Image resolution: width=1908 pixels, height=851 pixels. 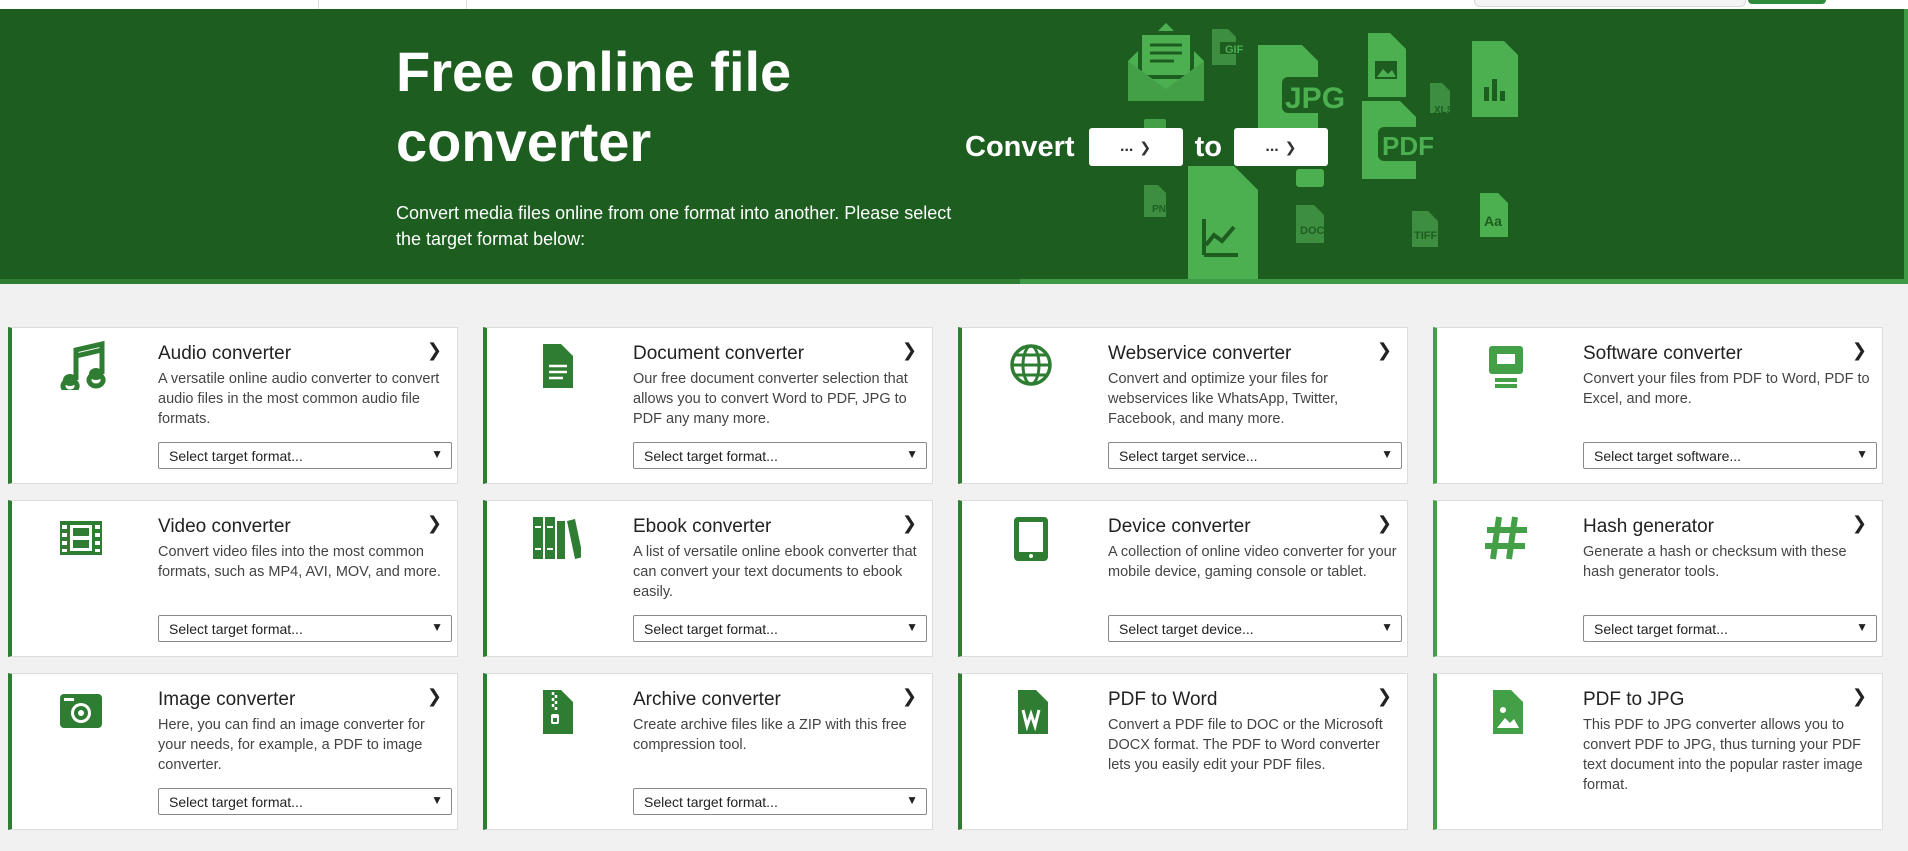 What do you see at coordinates (1163, 209) in the screenshot?
I see `png-label: PNG` at bounding box center [1163, 209].